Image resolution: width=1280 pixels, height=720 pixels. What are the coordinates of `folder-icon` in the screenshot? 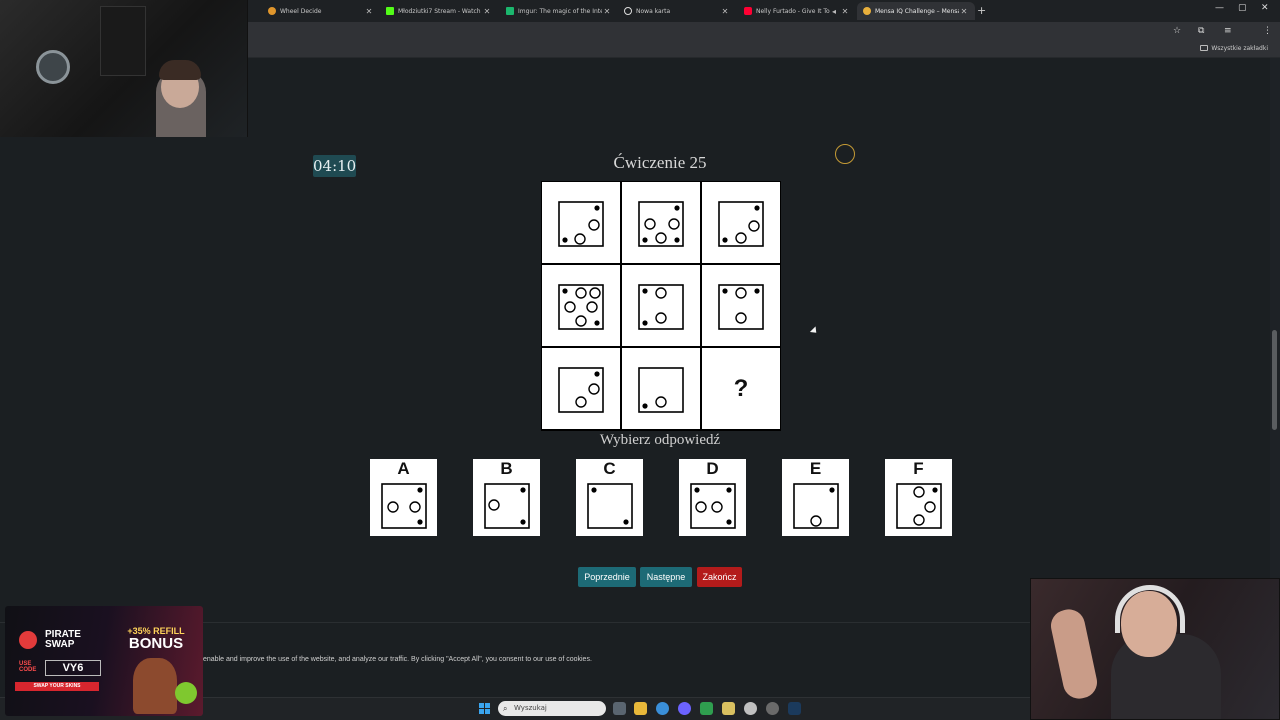 It's located at (1204, 48).